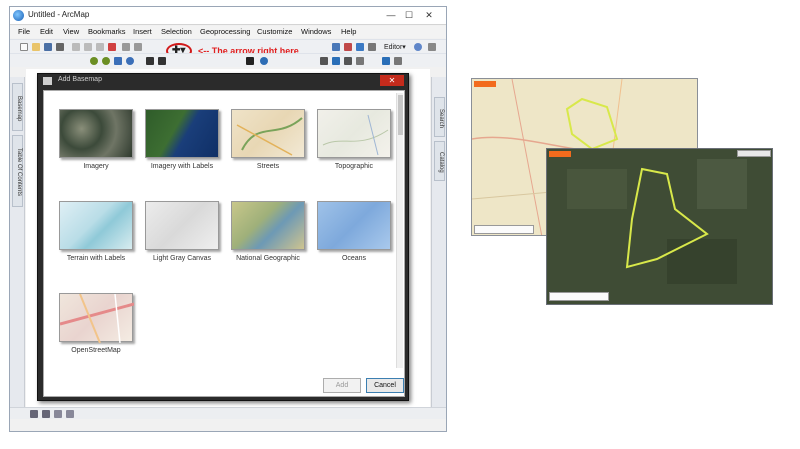 This screenshot has width=800, height=449. Describe the element at coordinates (142, 31) in the screenshot. I see `menu-insert: Insert` at that location.